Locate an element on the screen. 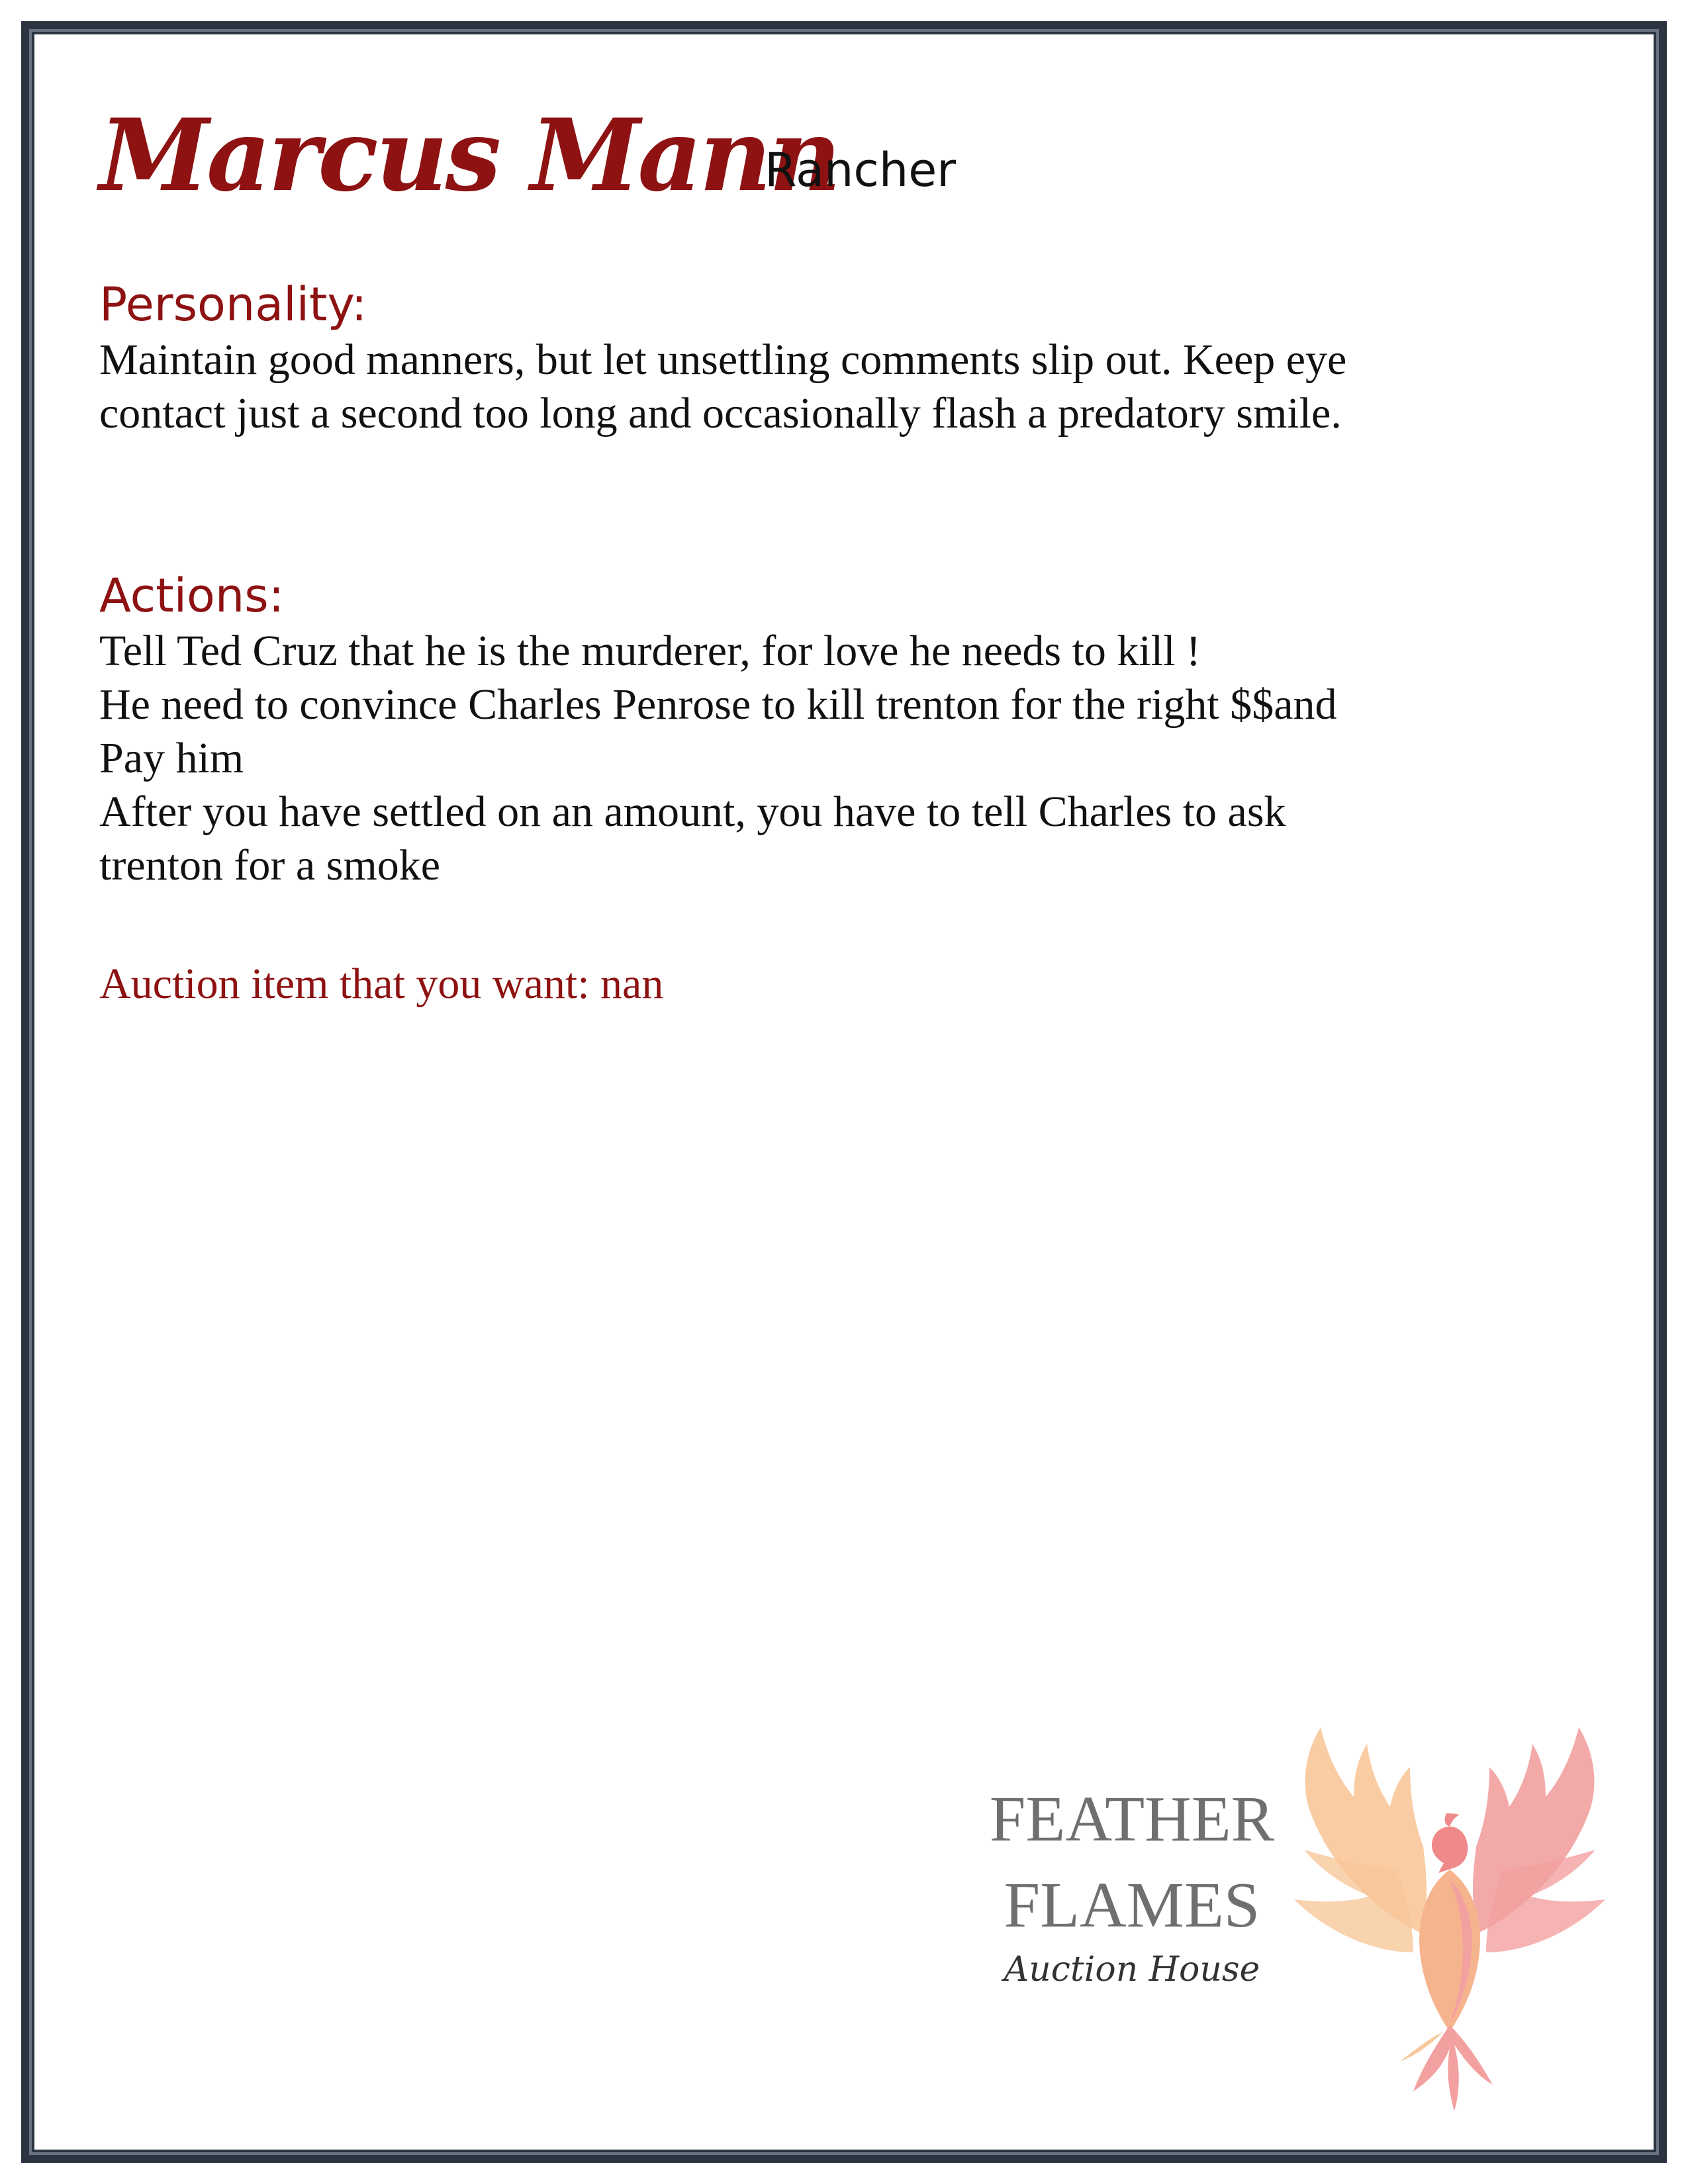 Image resolution: width=1688 pixels, height=2184 pixels. actions-heading: Actions: is located at coordinates (192, 596).